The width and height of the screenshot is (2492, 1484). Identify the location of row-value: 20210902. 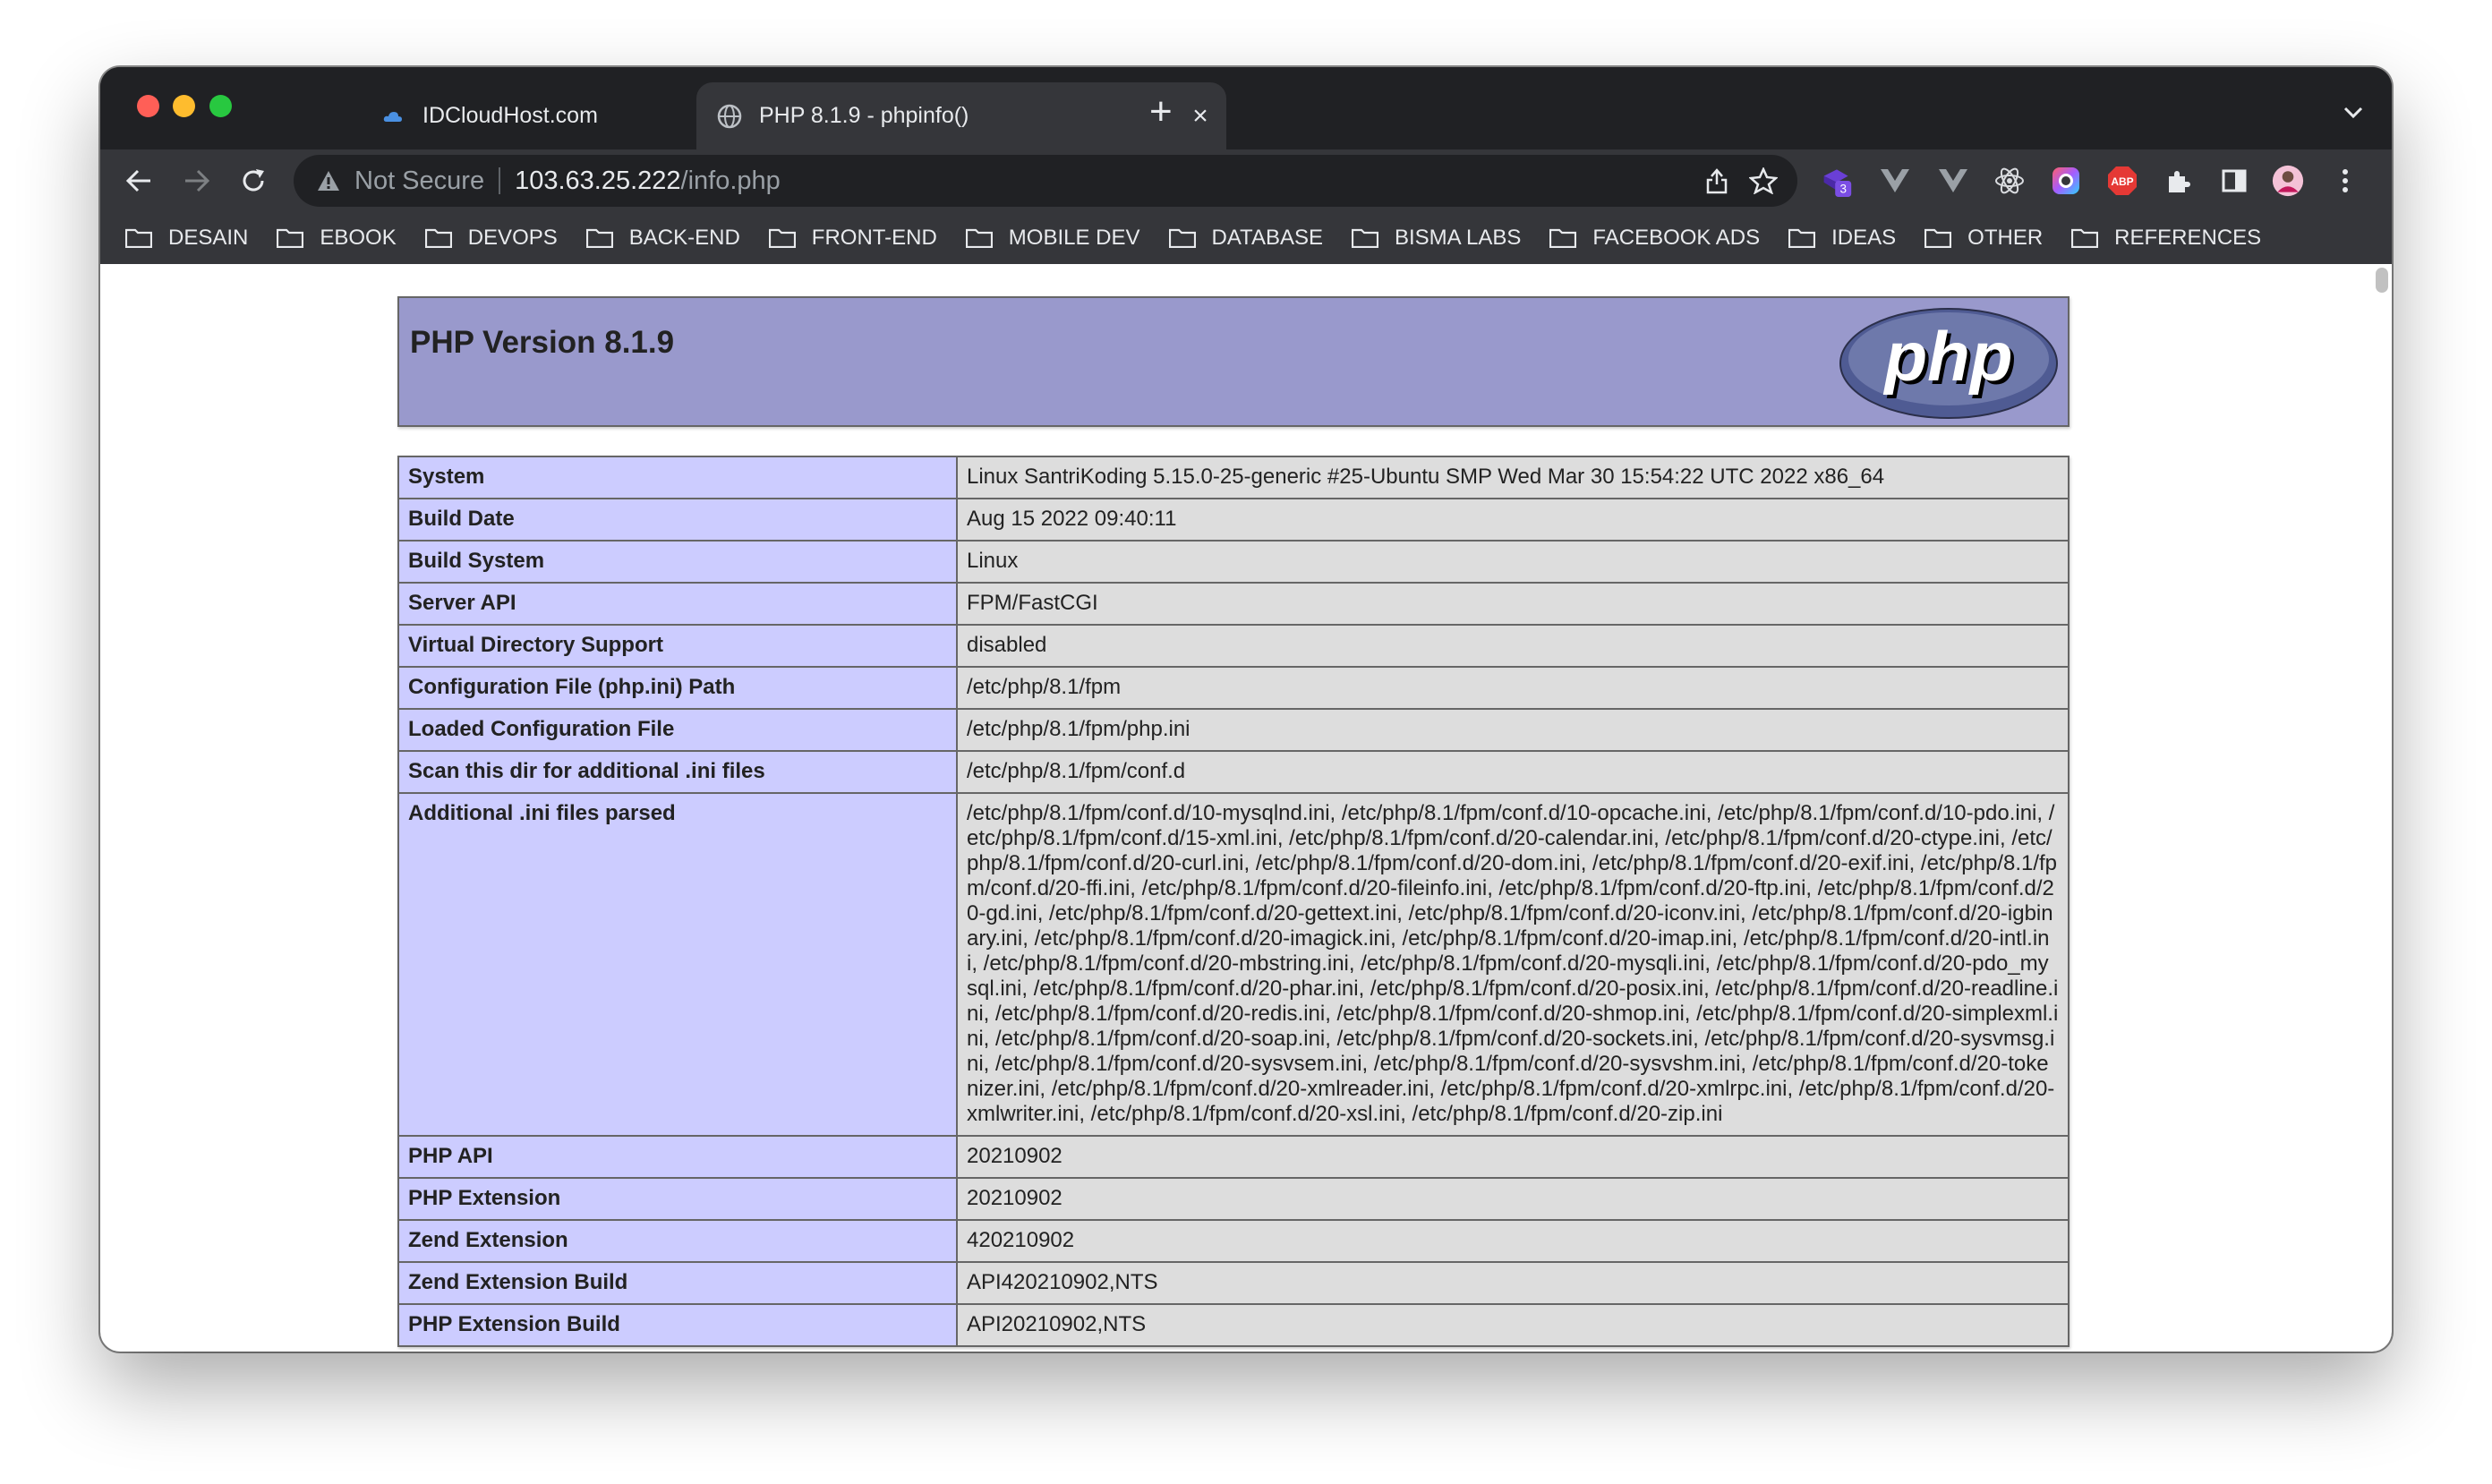
(1513, 1199).